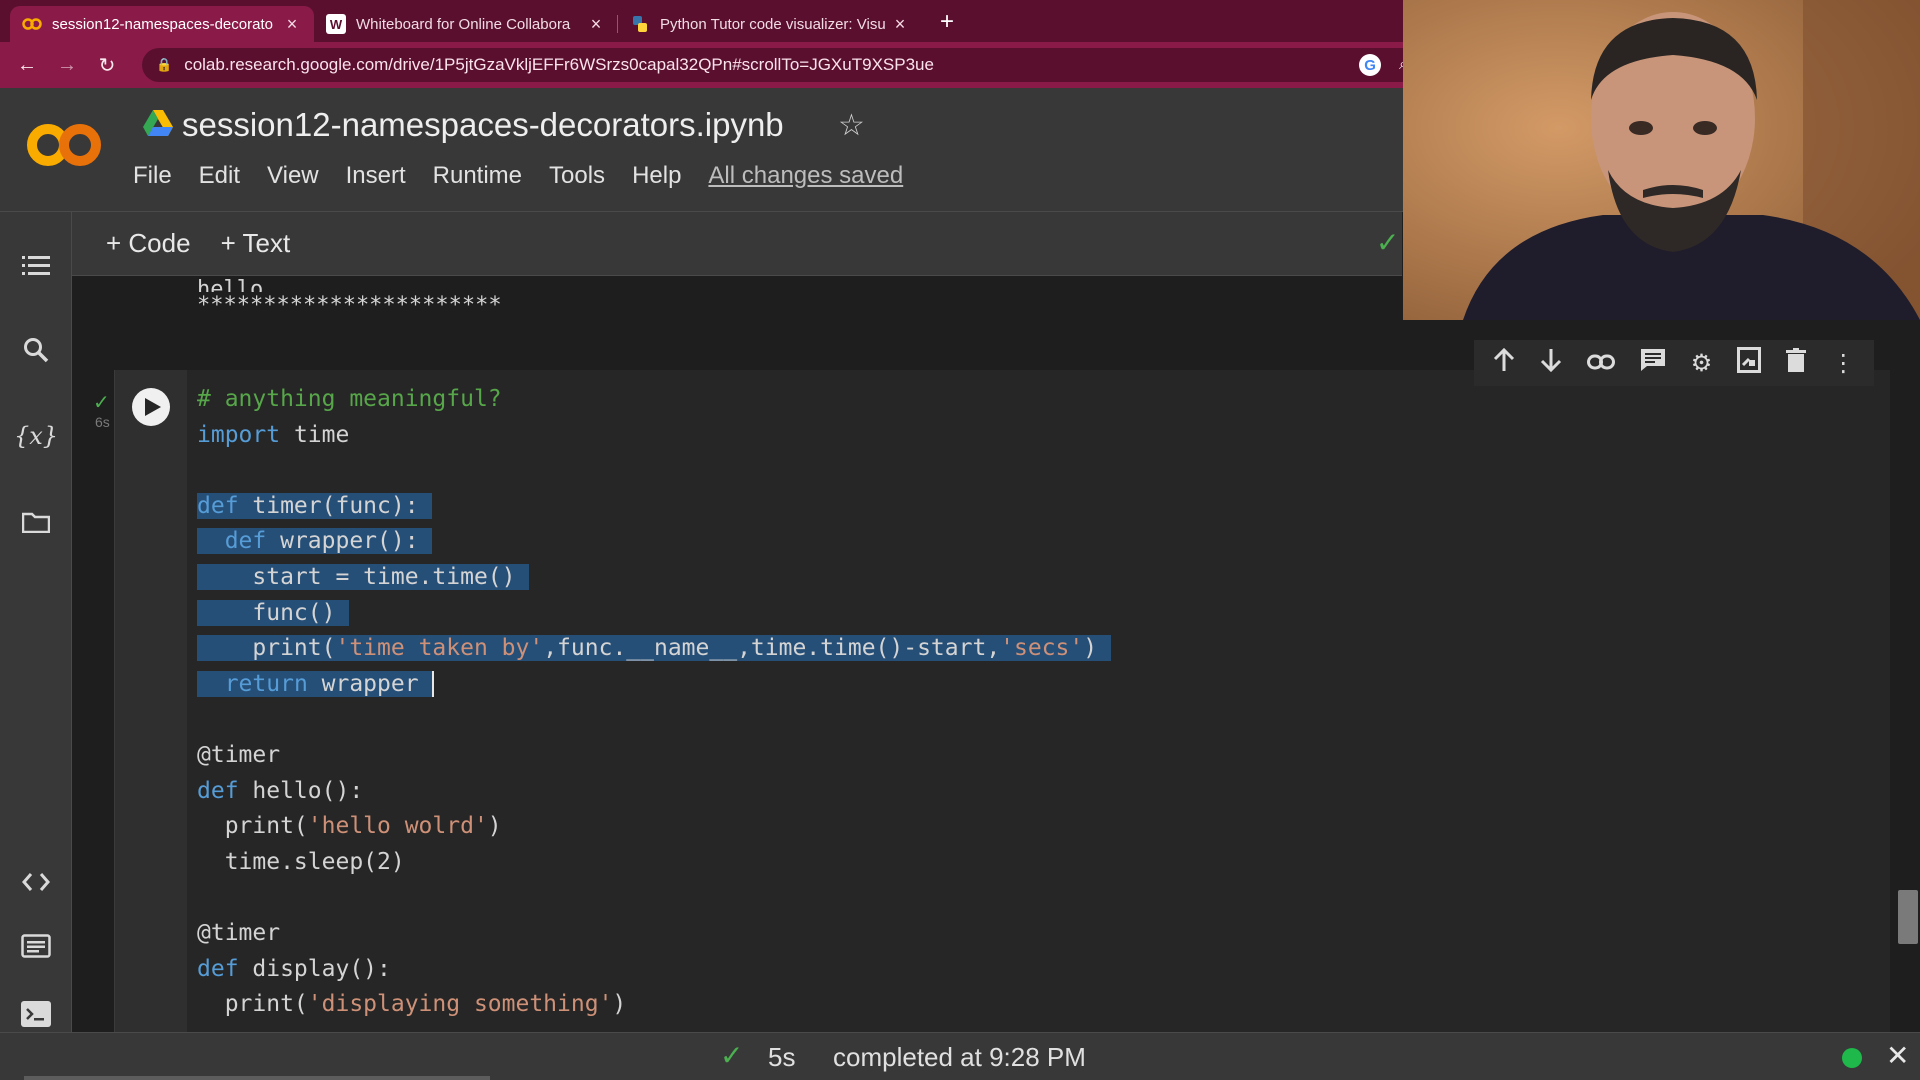  What do you see at coordinates (158, 123) in the screenshot?
I see `google-drive-icon` at bounding box center [158, 123].